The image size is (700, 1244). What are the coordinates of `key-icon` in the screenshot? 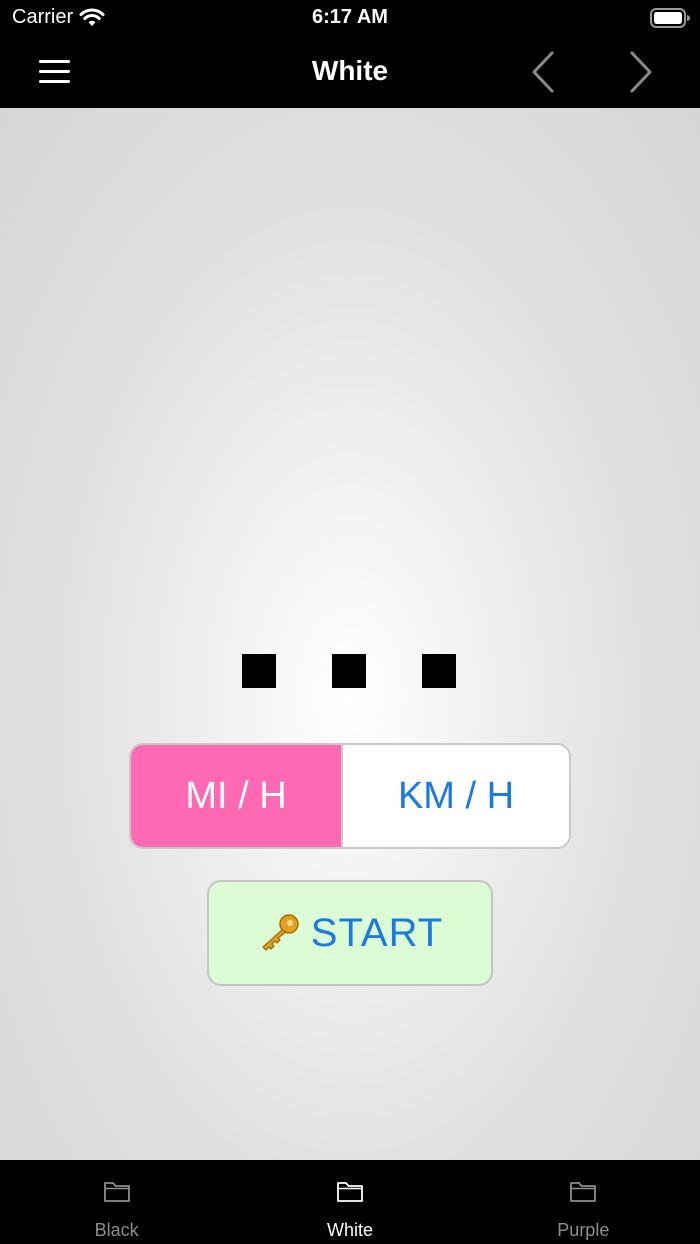 It's located at (279, 933).